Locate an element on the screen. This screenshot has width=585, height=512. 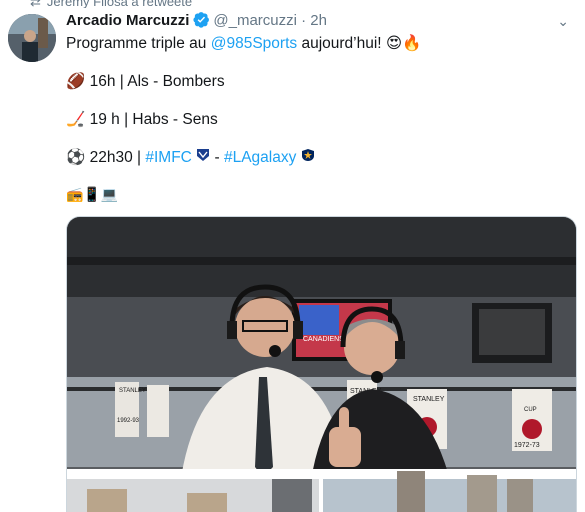
lagalaxy-logo-icon is located at coordinates (308, 157).